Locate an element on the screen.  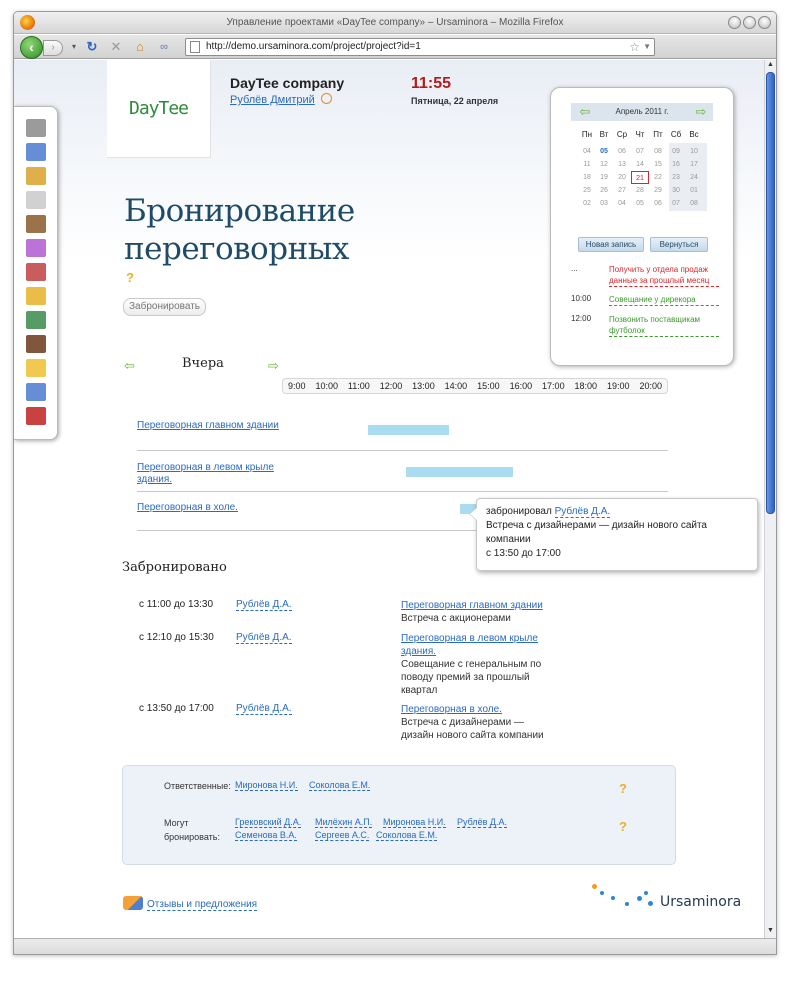
booker-person: Сергеев А.С. is located at coordinates (342, 835).